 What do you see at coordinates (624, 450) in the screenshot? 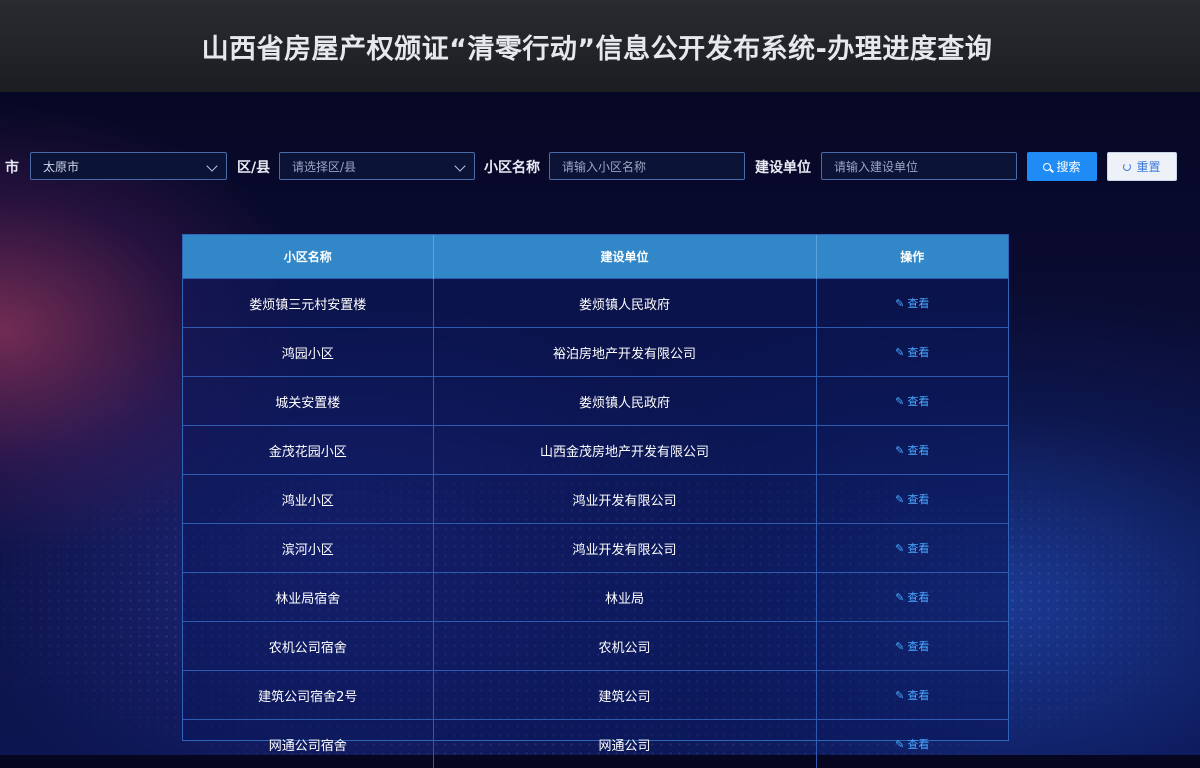
I see `cell-builder: 山西金茂房地产开发有限公司` at bounding box center [624, 450].